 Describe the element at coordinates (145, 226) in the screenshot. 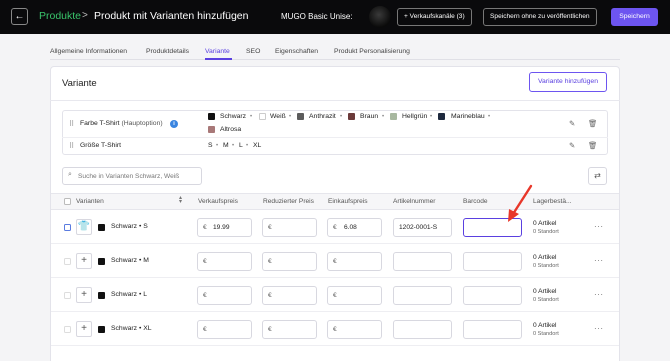

I see `variant-size: S` at that location.